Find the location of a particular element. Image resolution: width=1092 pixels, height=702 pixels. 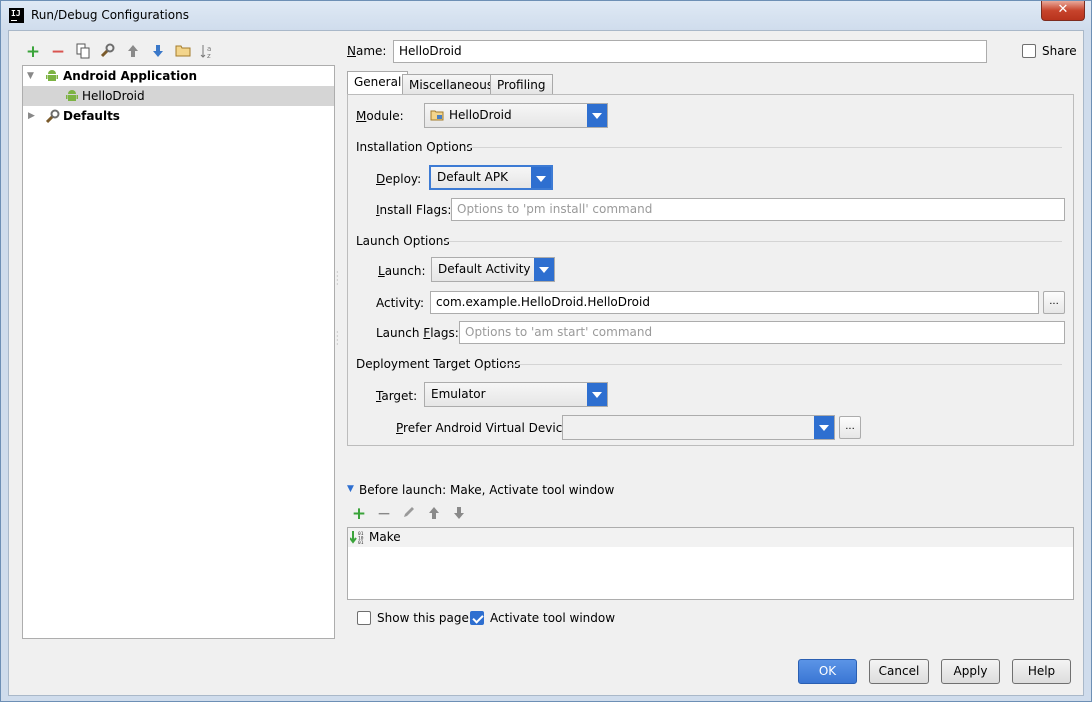

edit-task-icon is located at coordinates (409, 514).